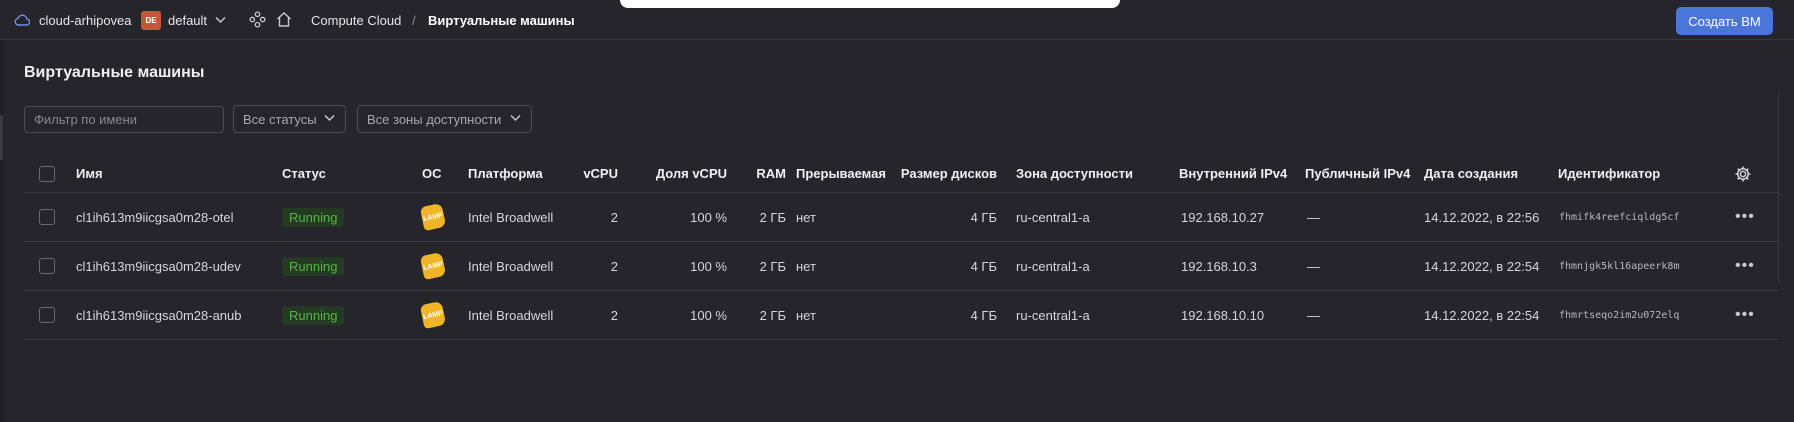 The width and height of the screenshot is (1794, 422). What do you see at coordinates (591, 173) in the screenshot?
I see `column-vcpu: vCPU` at bounding box center [591, 173].